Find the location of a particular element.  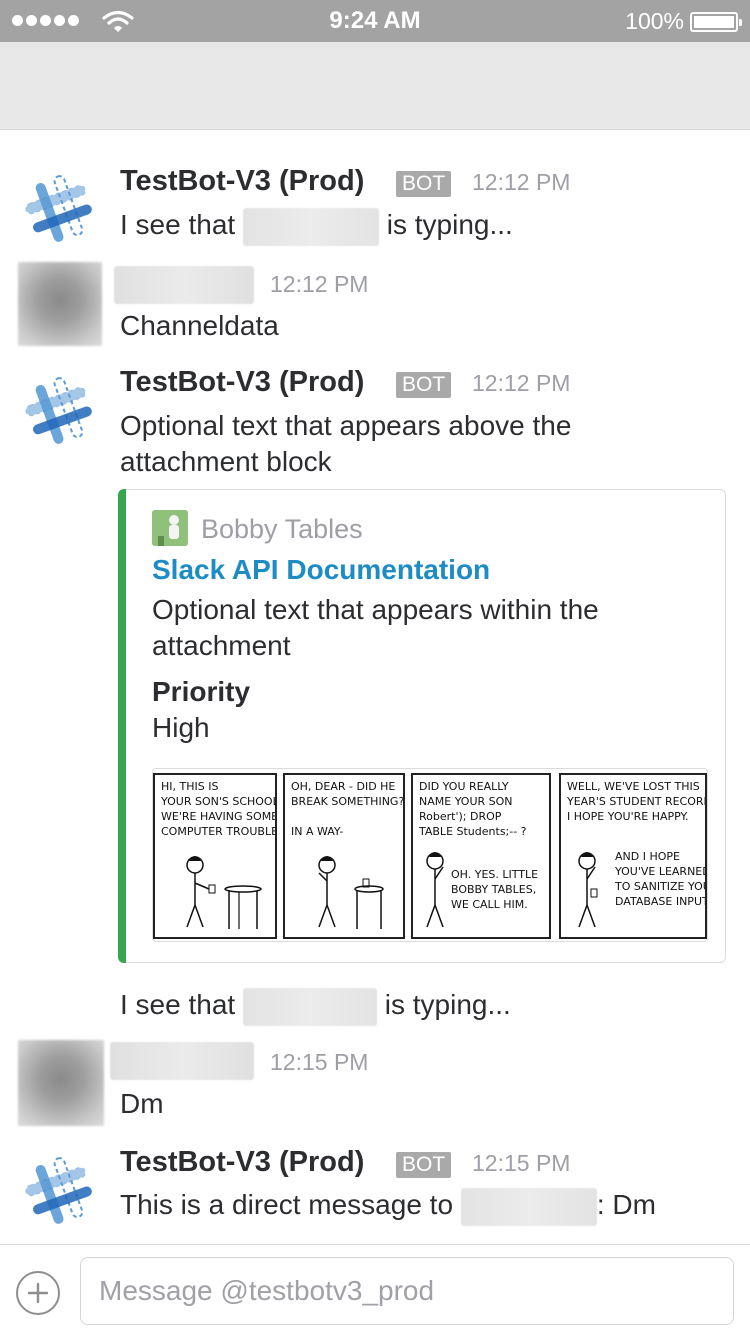

plus-icon is located at coordinates (38, 1293).